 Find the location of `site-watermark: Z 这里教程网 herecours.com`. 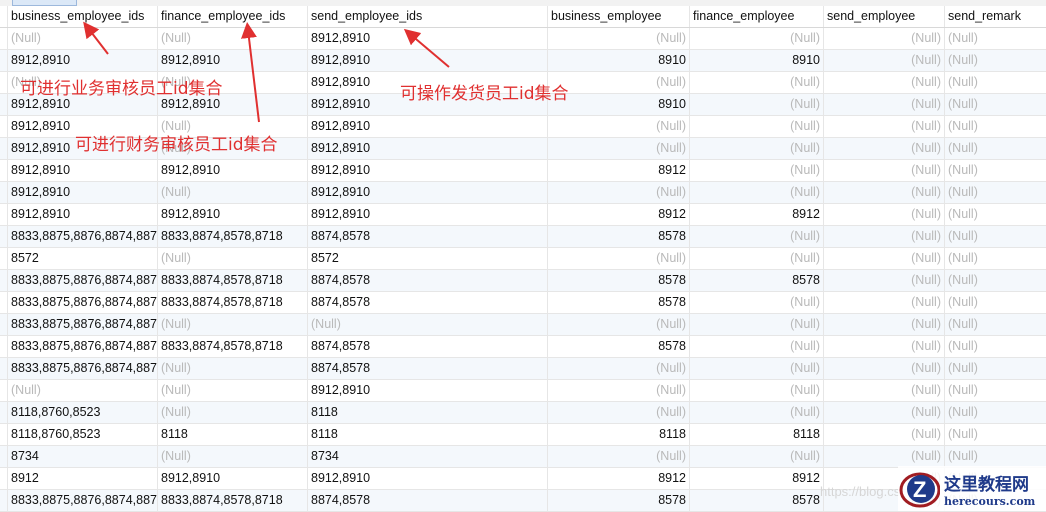

site-watermark: Z 这里教程网 herecours.com is located at coordinates (972, 488).